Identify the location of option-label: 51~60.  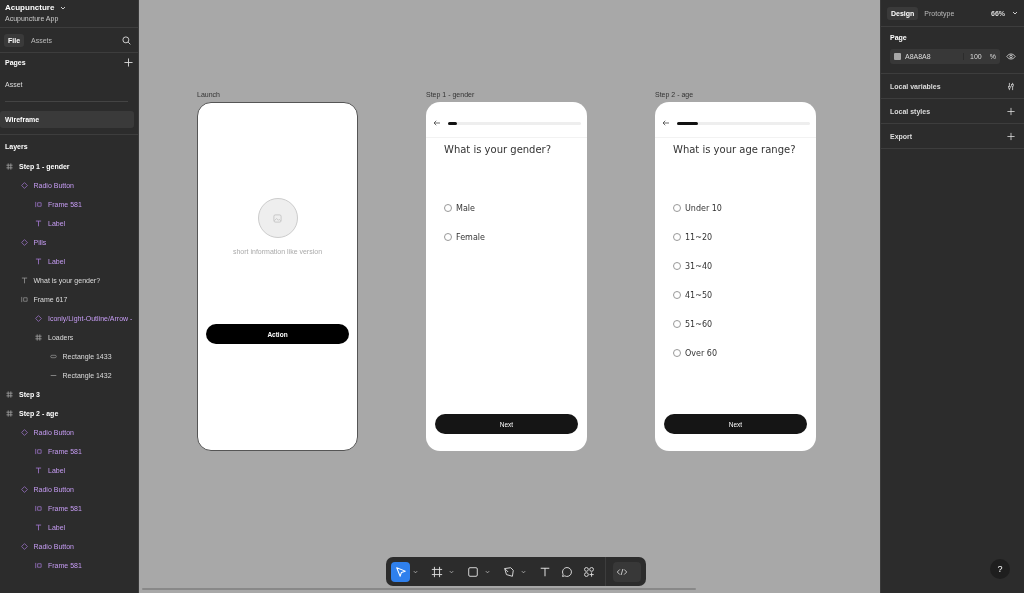
(699, 324).